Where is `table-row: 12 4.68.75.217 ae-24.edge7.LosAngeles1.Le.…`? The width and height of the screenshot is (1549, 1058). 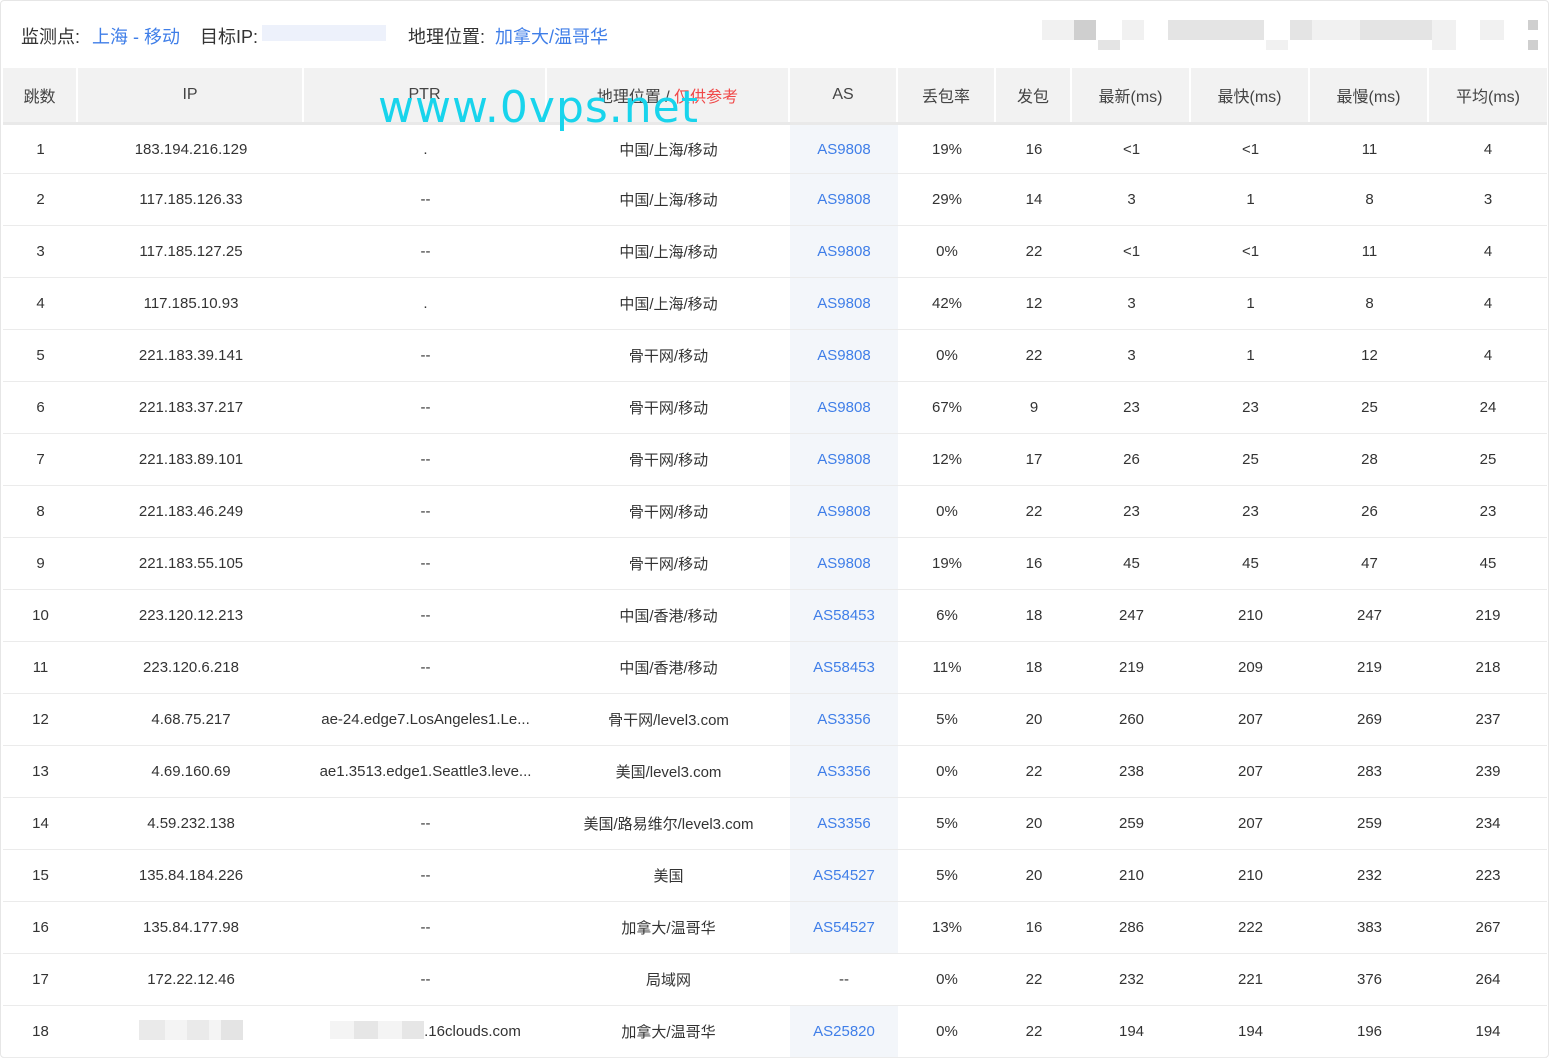 table-row: 12 4.68.75.217 ae-24.edge7.LosAngeles1.Le.… is located at coordinates (775, 720).